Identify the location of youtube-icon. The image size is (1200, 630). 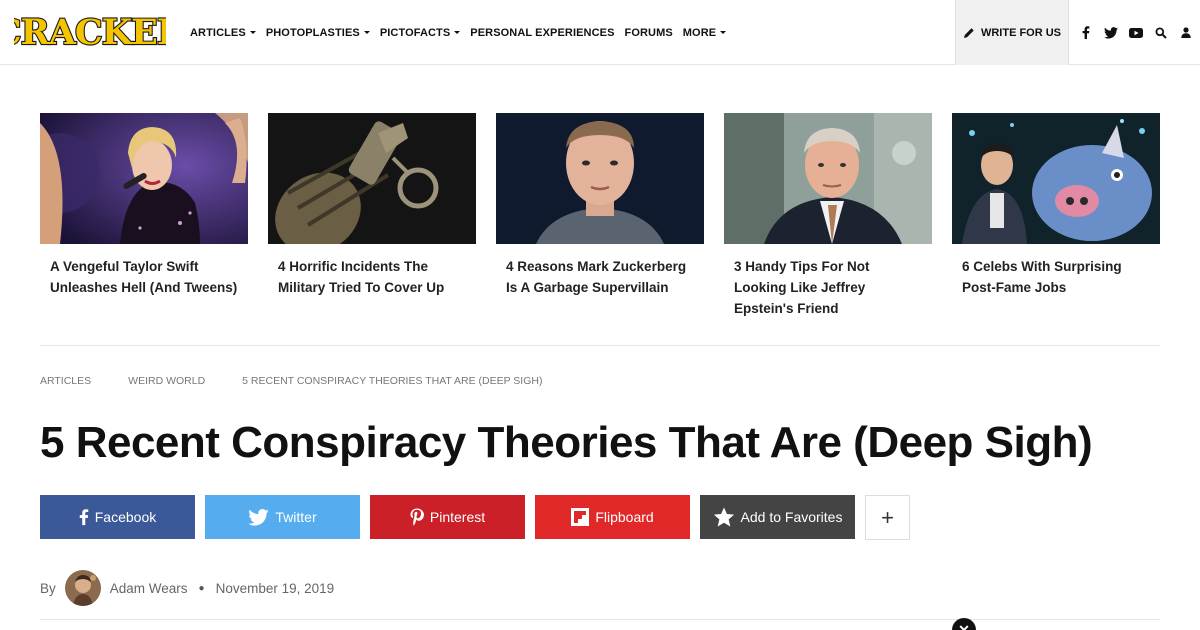
(1136, 33).